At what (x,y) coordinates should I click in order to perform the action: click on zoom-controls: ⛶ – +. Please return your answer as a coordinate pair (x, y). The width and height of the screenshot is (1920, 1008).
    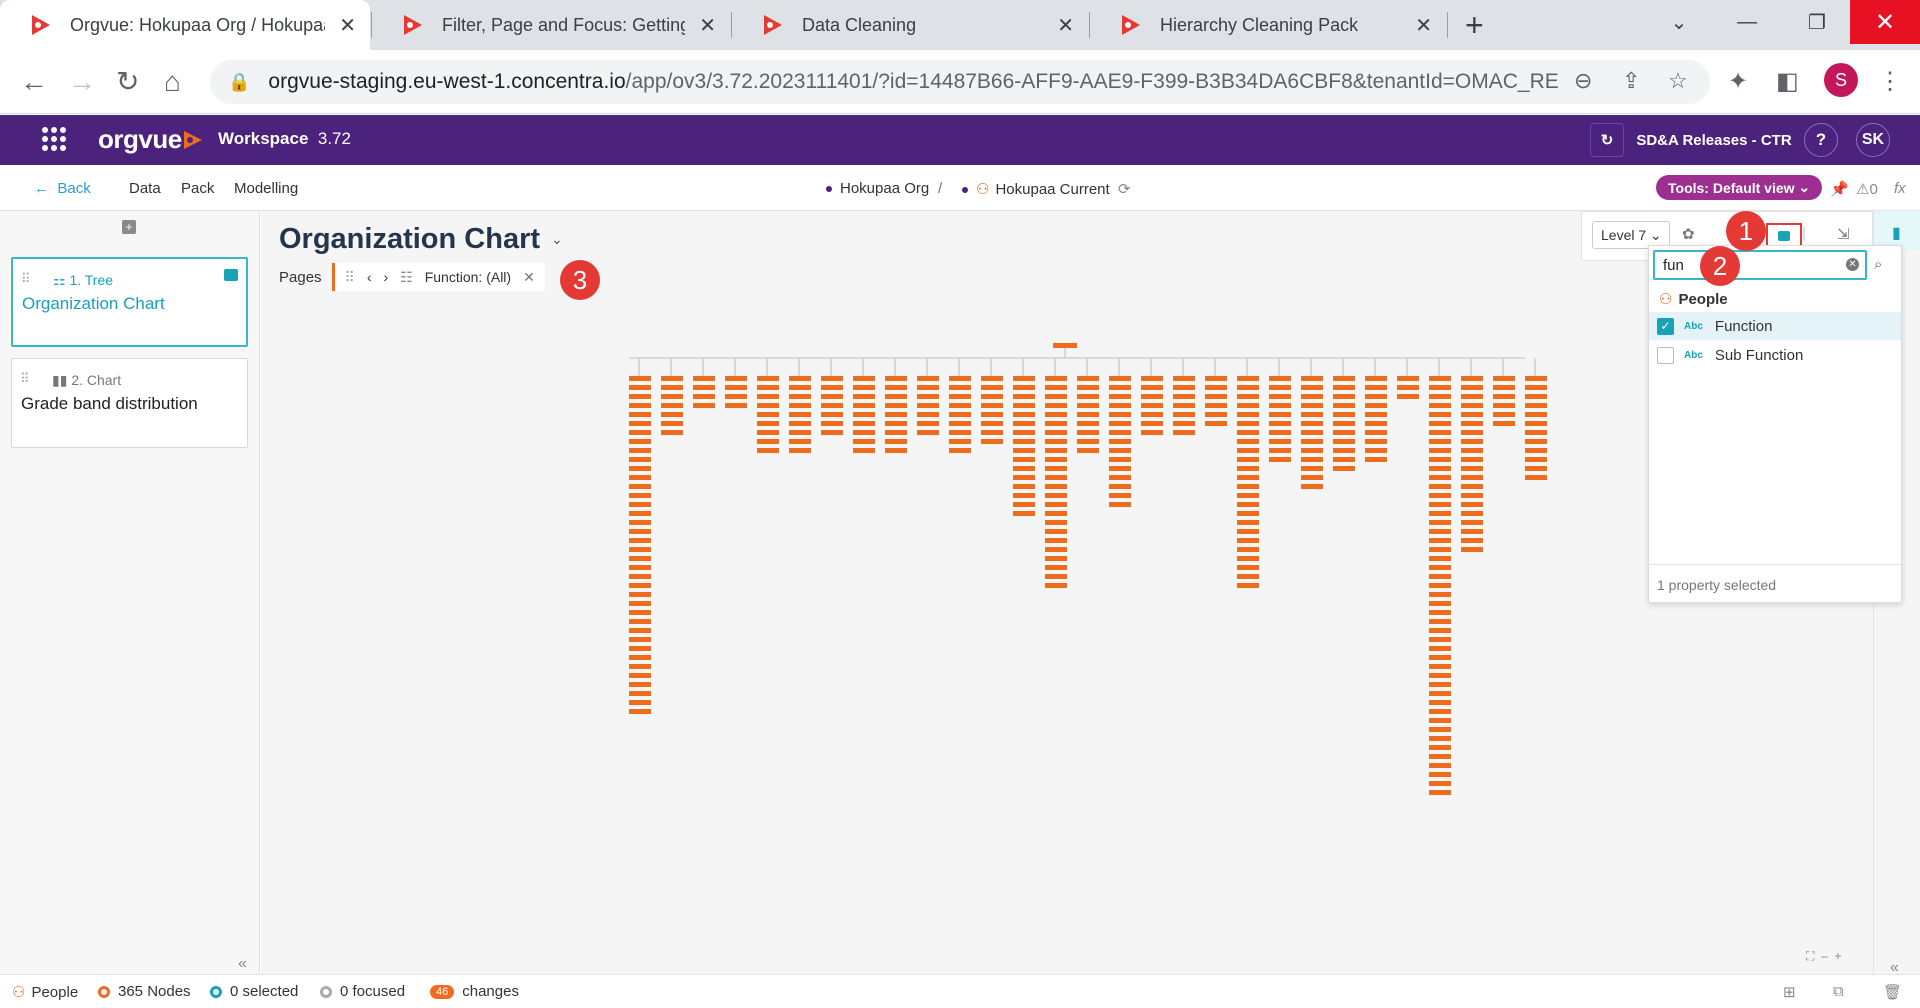
    Looking at the image, I should click on (1823, 956).